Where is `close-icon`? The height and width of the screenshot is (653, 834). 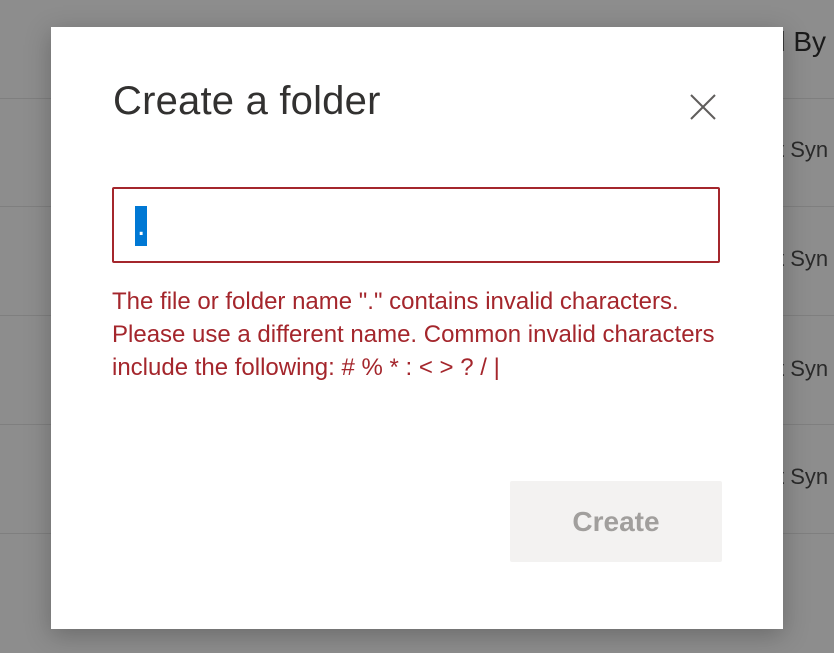 close-icon is located at coordinates (703, 107).